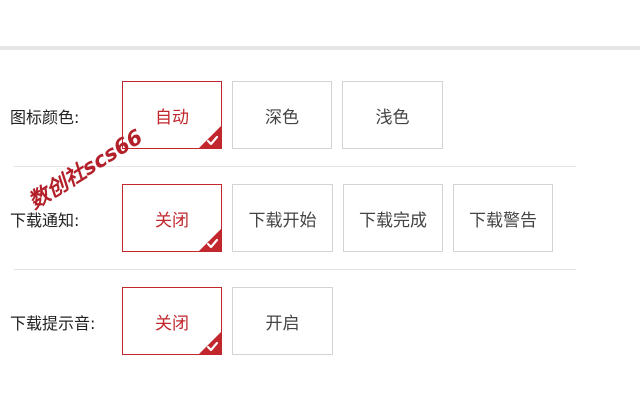  What do you see at coordinates (320, 25) in the screenshot?
I see `top-bar` at bounding box center [320, 25].